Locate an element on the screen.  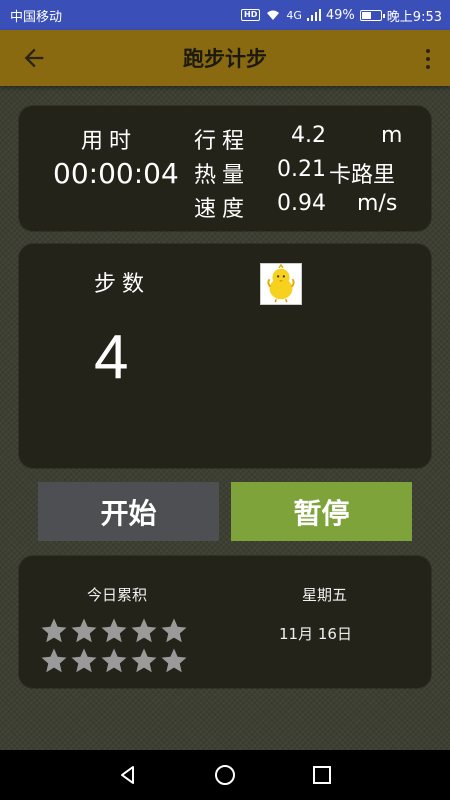
circle-home-icon is located at coordinates (225, 775).